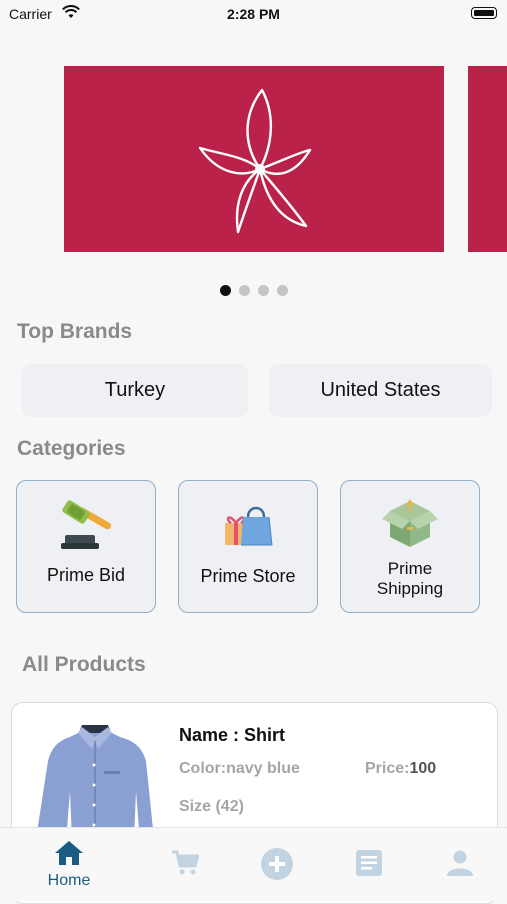 The width and height of the screenshot is (507, 904). I want to click on product-color: Color:navy blue, so click(239, 768).